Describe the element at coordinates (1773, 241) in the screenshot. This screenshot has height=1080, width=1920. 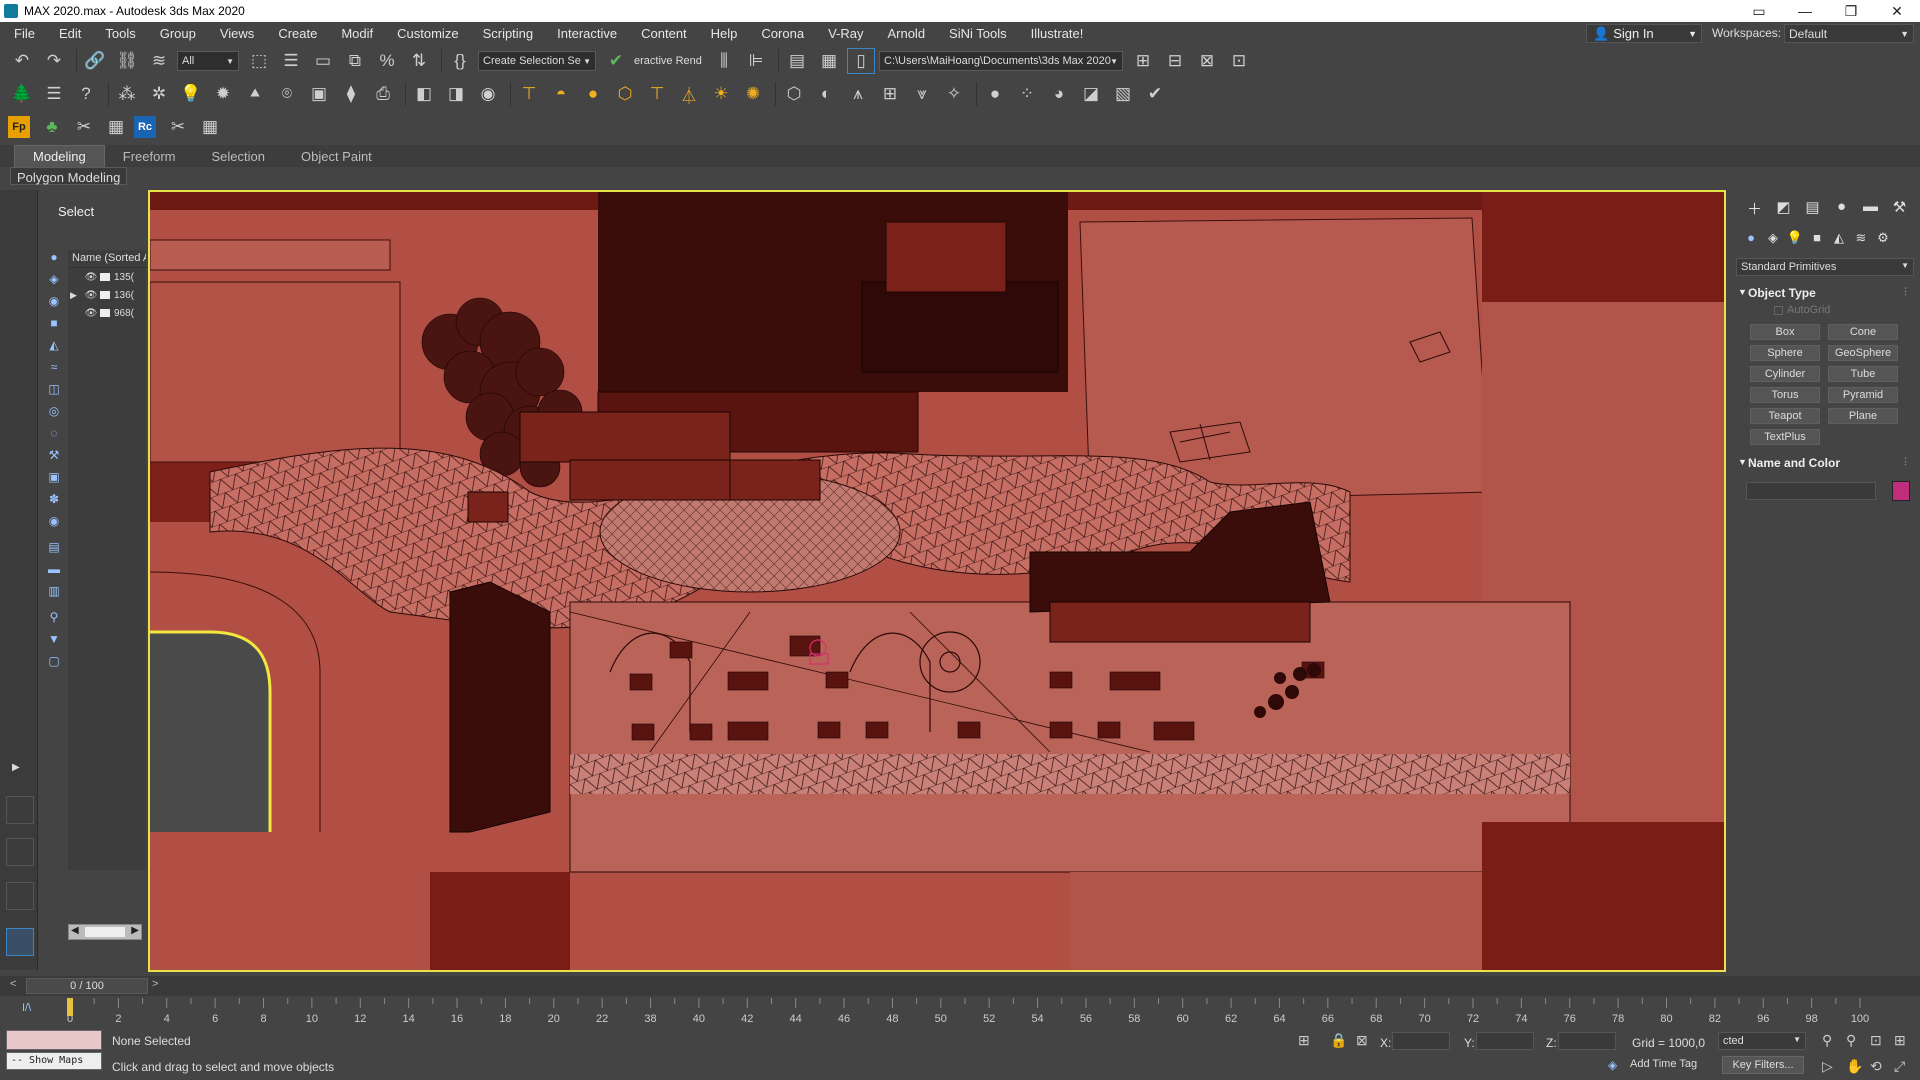
I see `shapes-icon: ◈` at that location.